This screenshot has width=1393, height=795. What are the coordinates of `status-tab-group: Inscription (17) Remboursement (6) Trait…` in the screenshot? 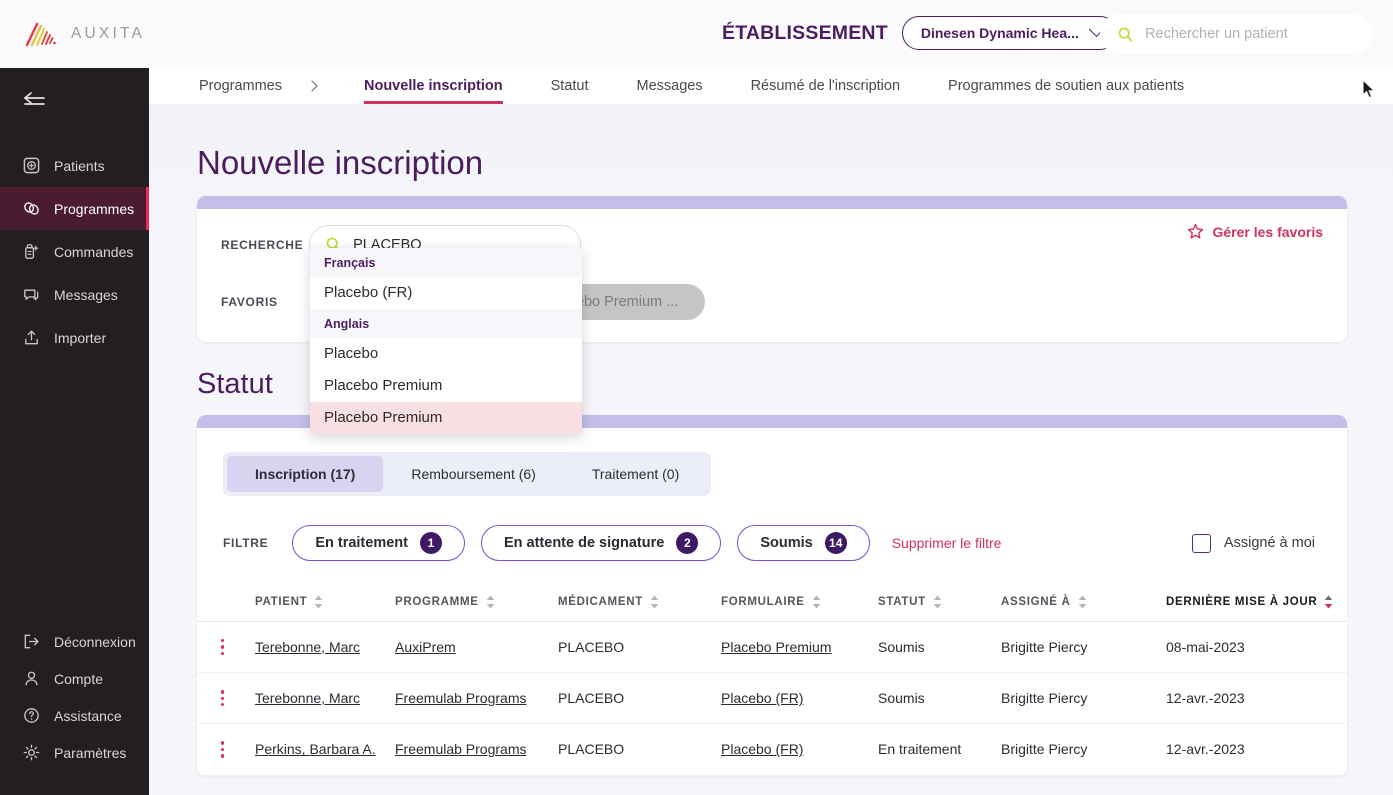 It's located at (467, 474).